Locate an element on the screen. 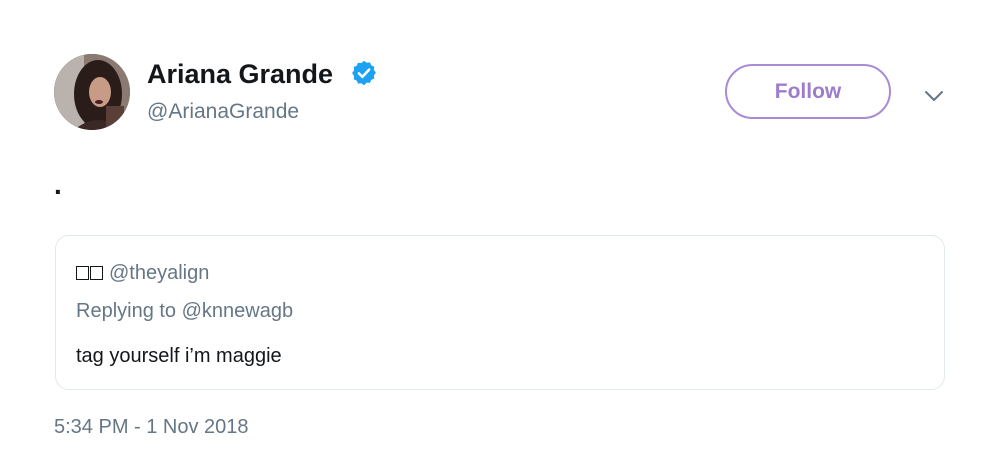  quoted-author-handle: @theyalign is located at coordinates (159, 273).